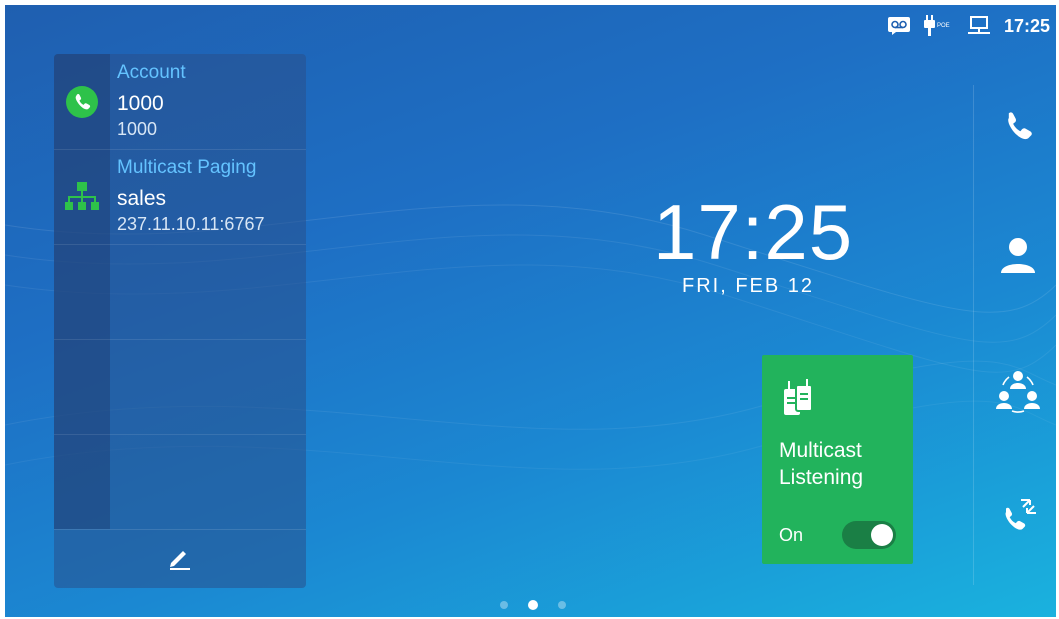 This screenshot has width=1059, height=619. Describe the element at coordinates (898, 26) in the screenshot. I see `voicemail-icon` at that location.